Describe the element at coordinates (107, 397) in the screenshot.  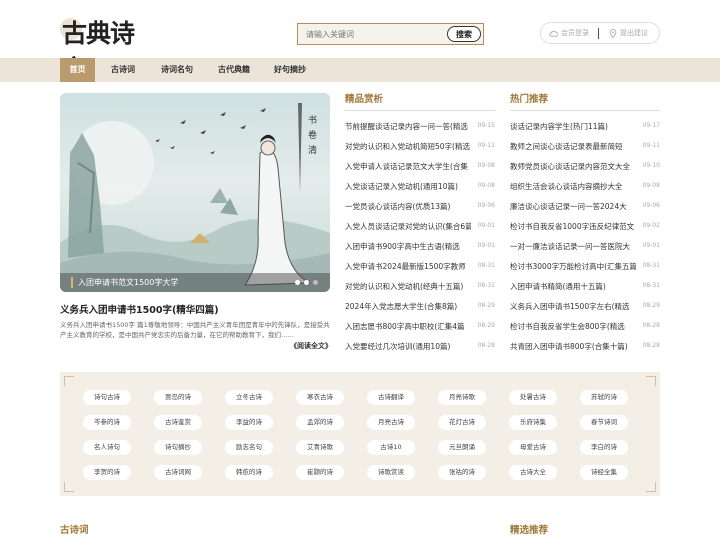
I see `tag-chip: 诗句古诗` at that location.